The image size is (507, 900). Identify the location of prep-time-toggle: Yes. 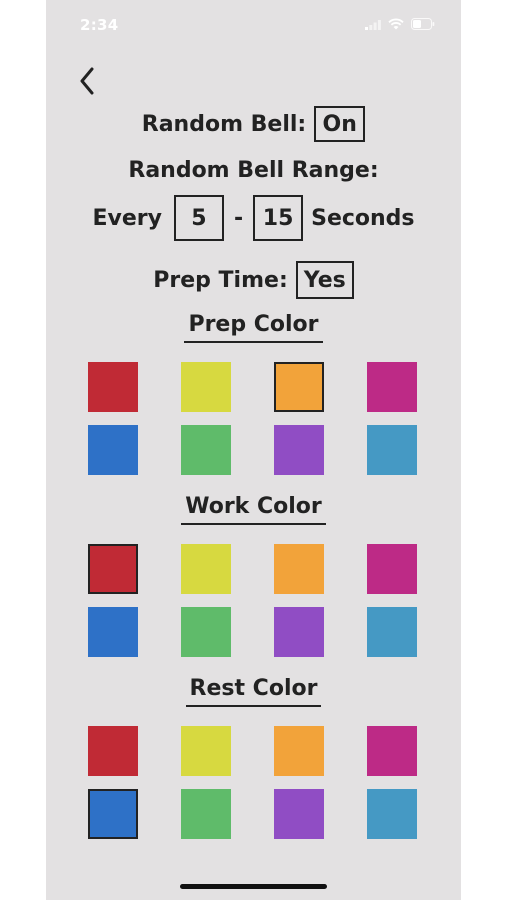
(324, 280).